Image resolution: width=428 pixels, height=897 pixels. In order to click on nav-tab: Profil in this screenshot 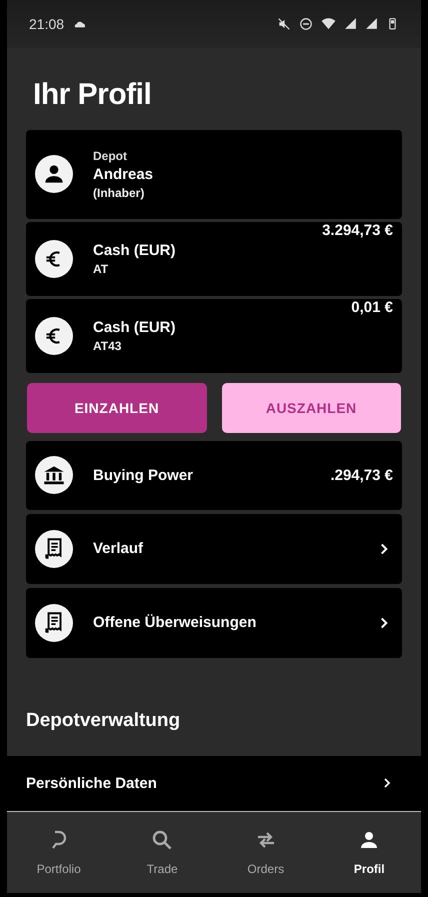, I will do `click(369, 852)`.